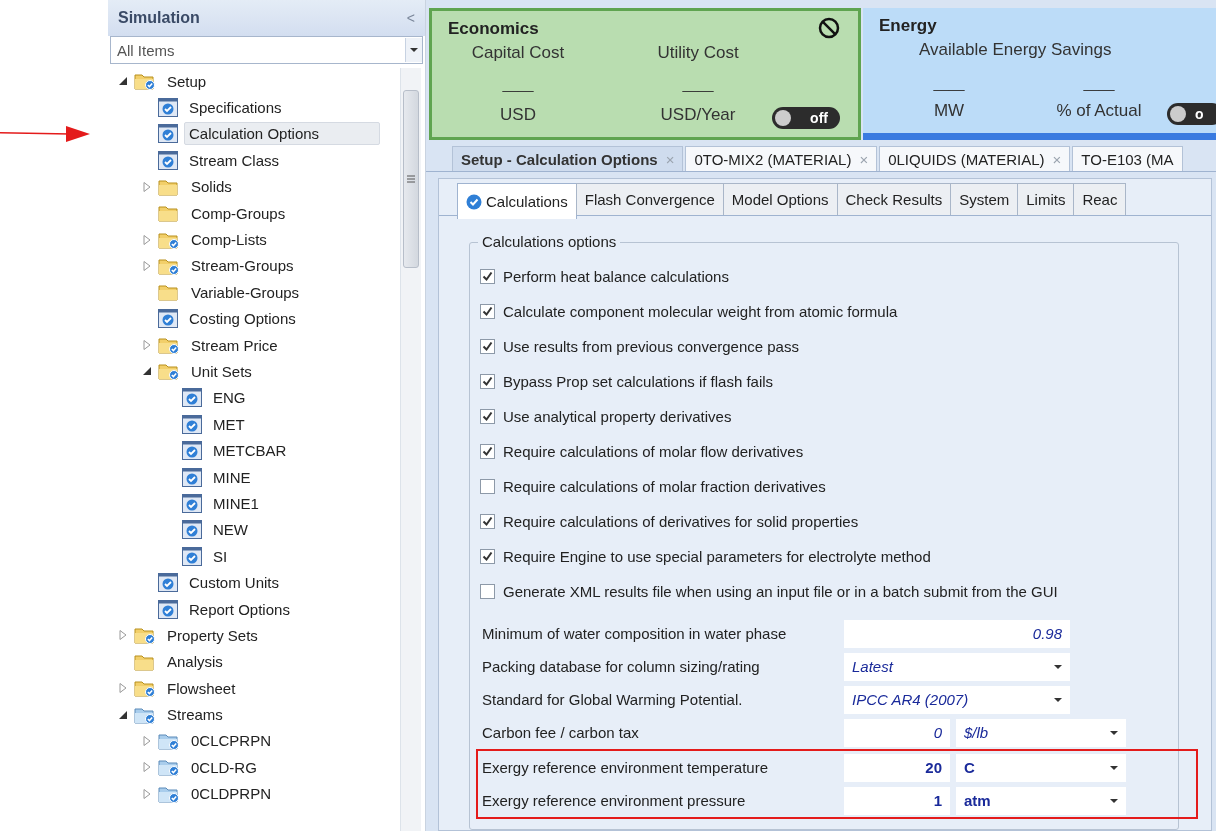 The width and height of the screenshot is (1216, 831). What do you see at coordinates (653, 451) in the screenshot?
I see `checkbox-label: Require calculations of molar flow derivatives` at bounding box center [653, 451].